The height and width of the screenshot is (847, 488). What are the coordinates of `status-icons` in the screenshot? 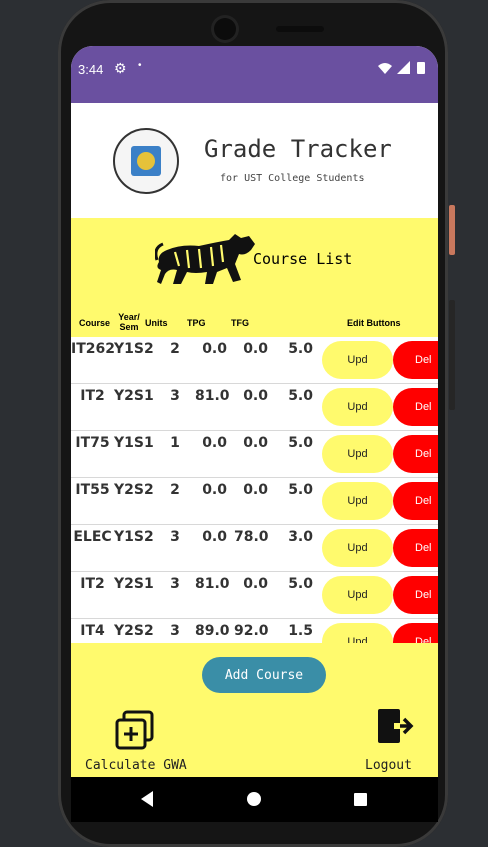 It's located at (404, 69).